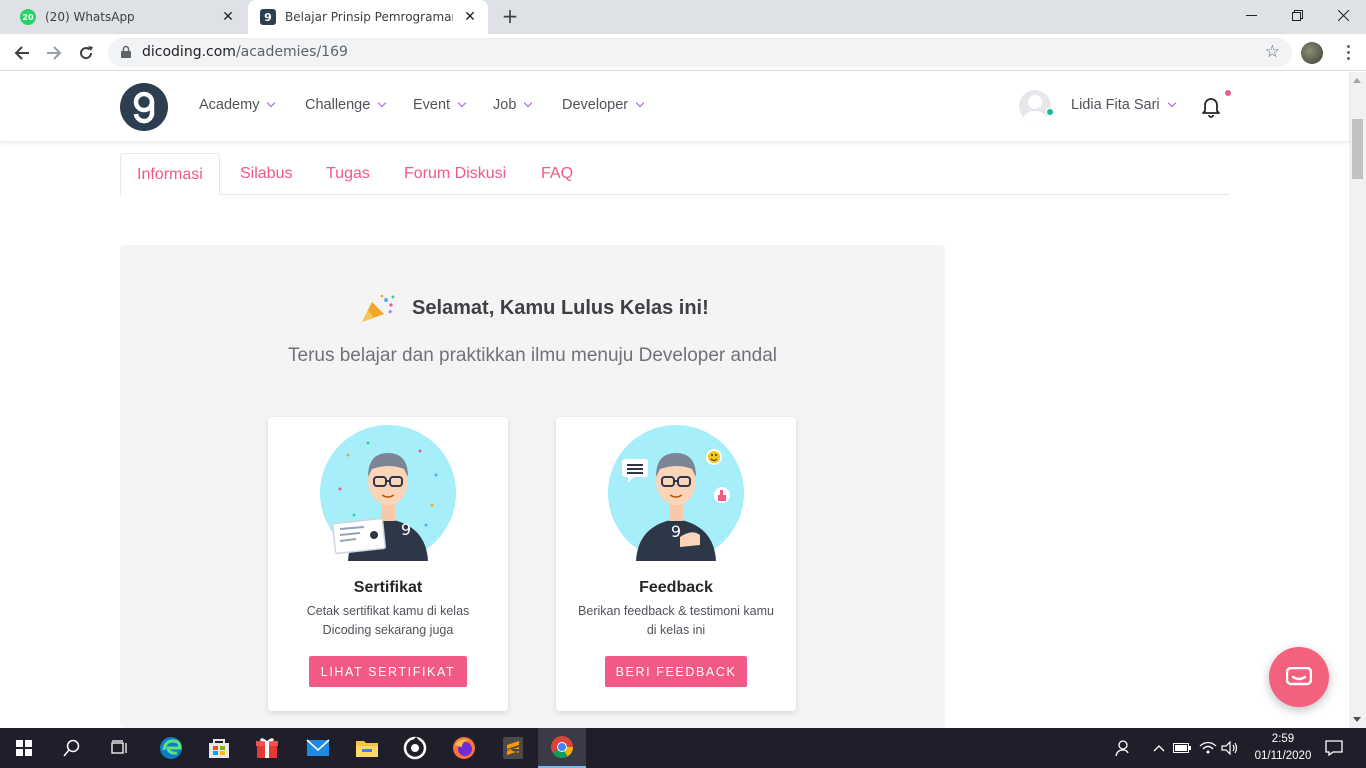 This screenshot has height=768, width=1366. I want to click on reload-icon, so click(86, 53).